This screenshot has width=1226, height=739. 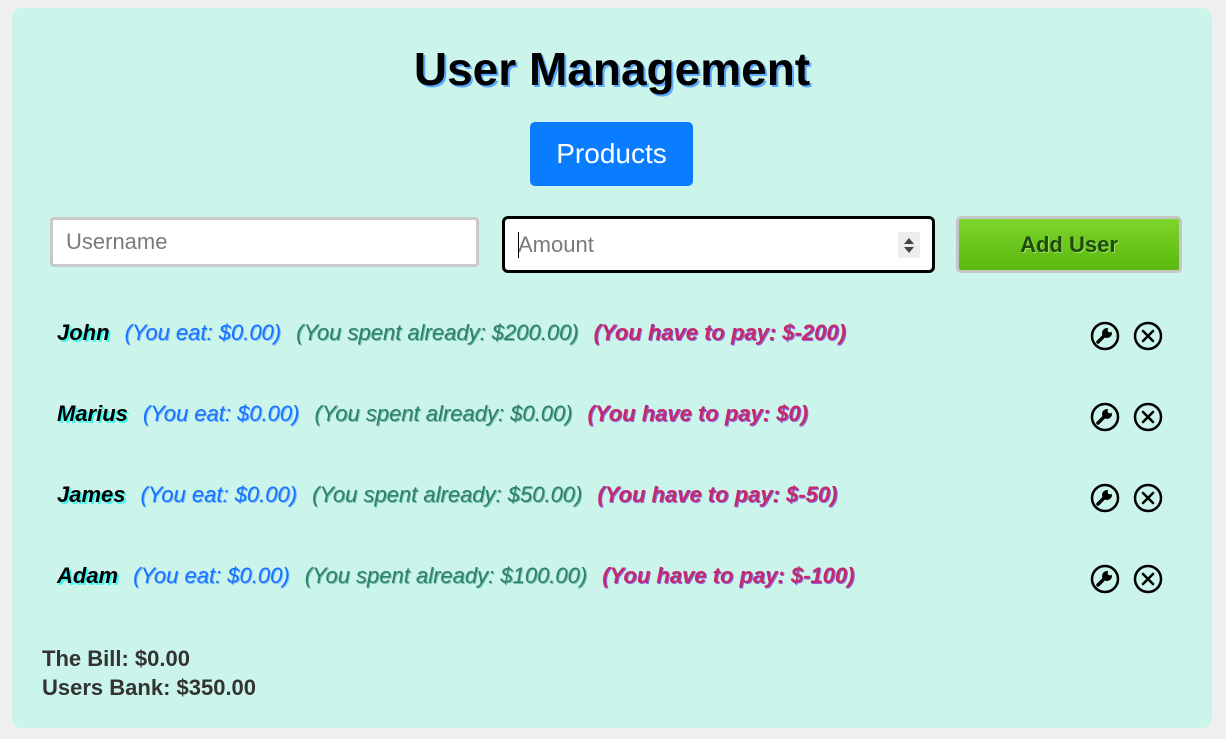 I want to click on user-pay: (You have to pay: $-200), so click(x=719, y=332).